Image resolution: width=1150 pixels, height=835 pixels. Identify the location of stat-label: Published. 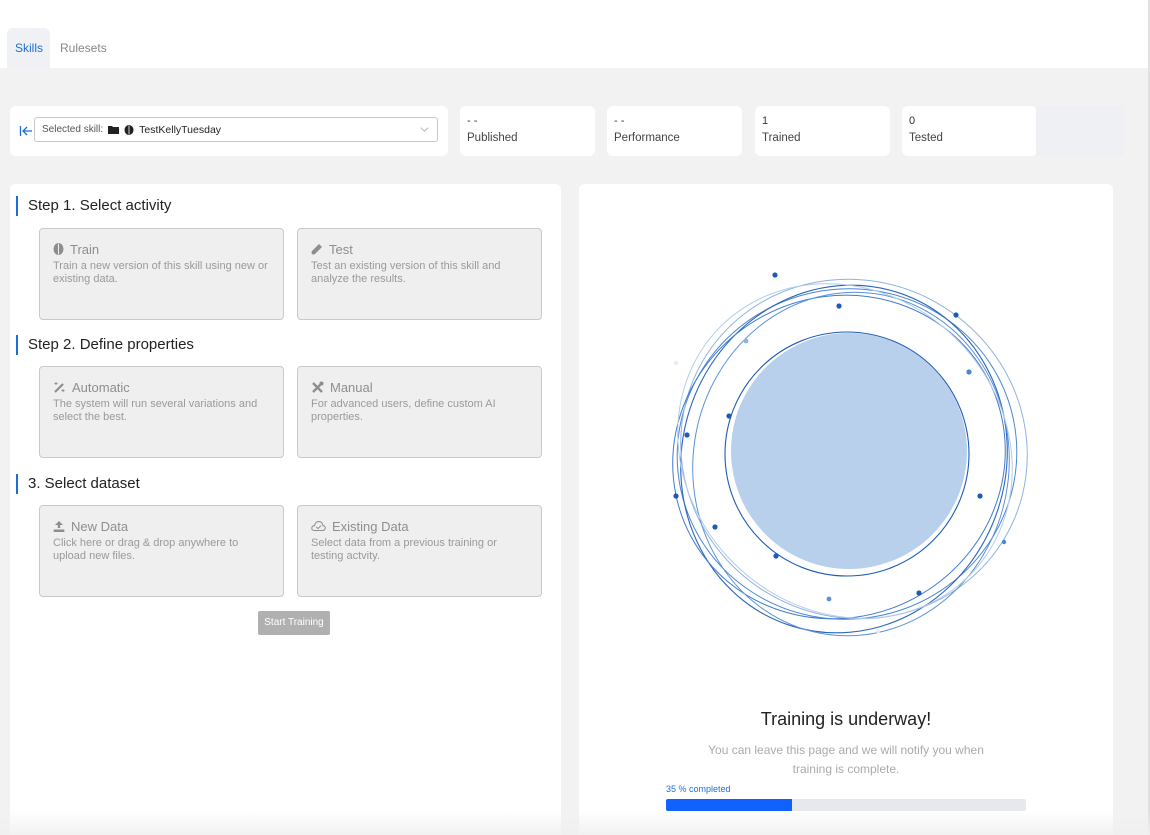
(492, 138).